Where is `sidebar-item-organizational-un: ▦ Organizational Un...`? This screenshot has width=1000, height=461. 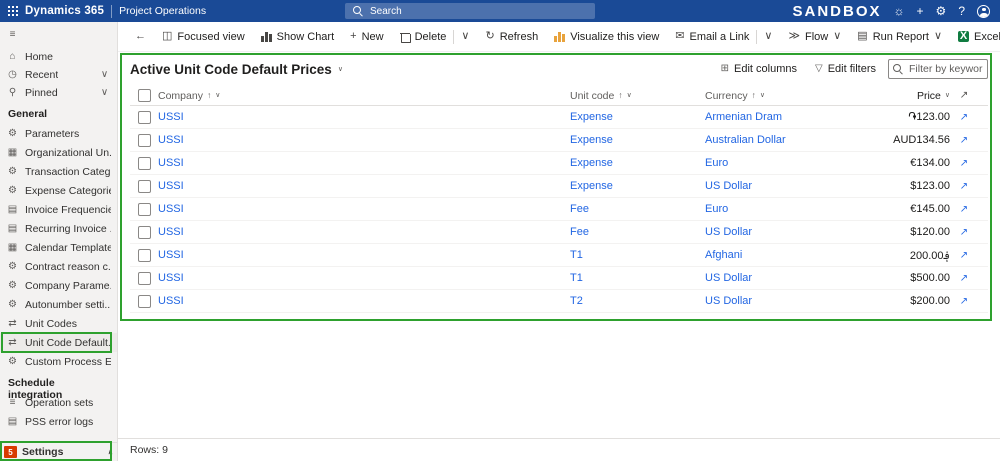
sidebar-item-organizational-un: ▦ Organizational Un... is located at coordinates (58, 152).